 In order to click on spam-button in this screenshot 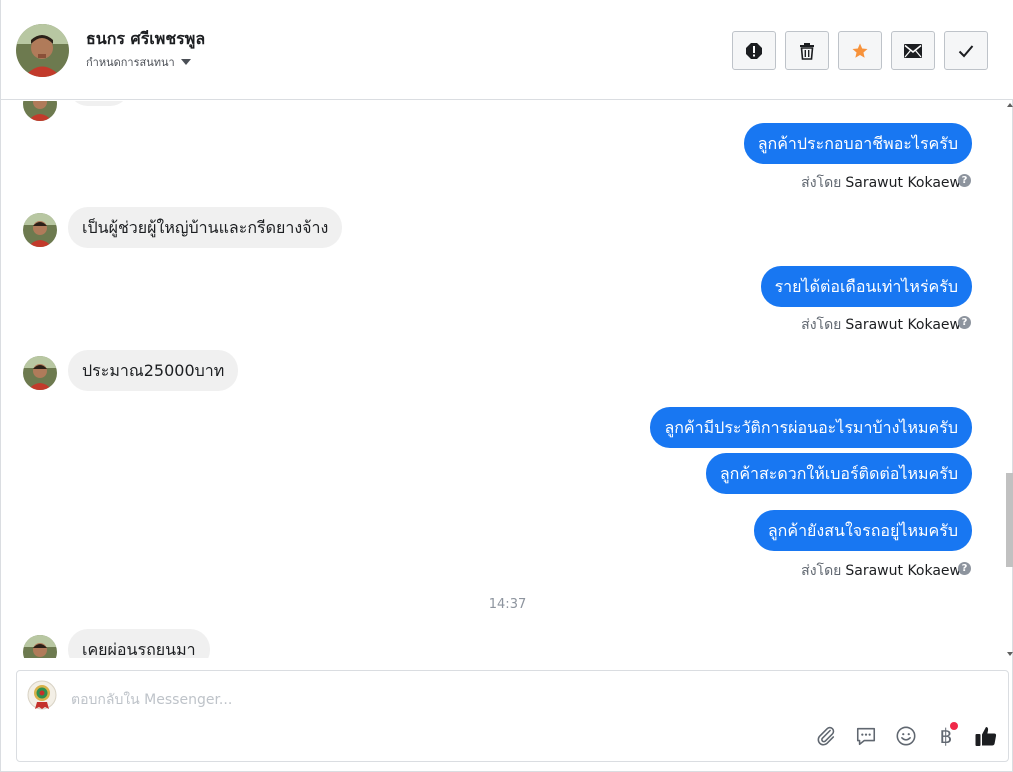, I will do `click(754, 50)`.